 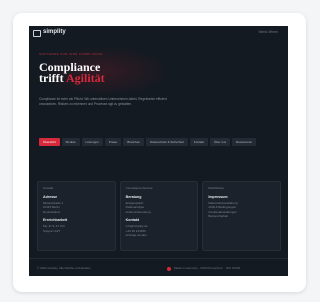 I want to click on imprint-link: Impressum, so click(x=241, y=197).